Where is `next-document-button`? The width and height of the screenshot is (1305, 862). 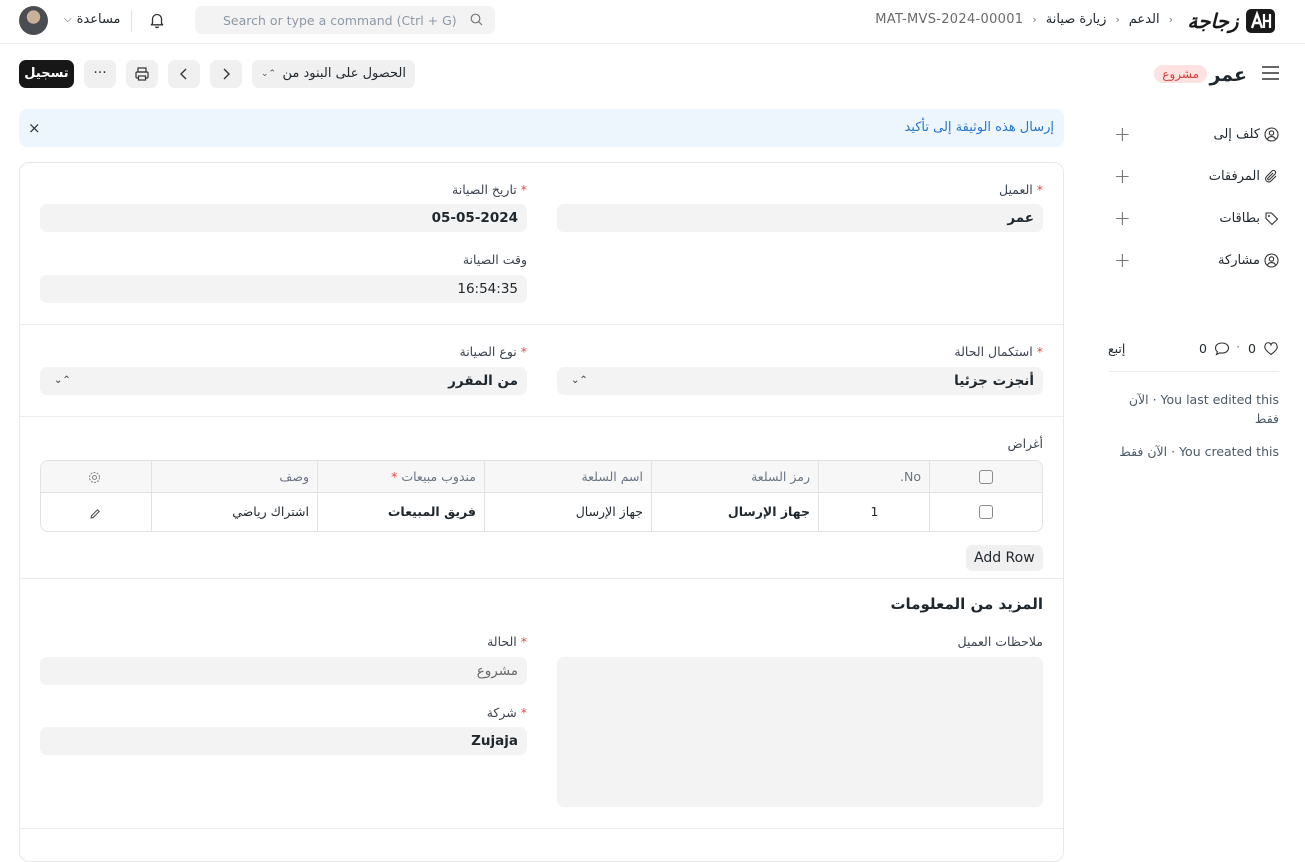 next-document-button is located at coordinates (226, 74).